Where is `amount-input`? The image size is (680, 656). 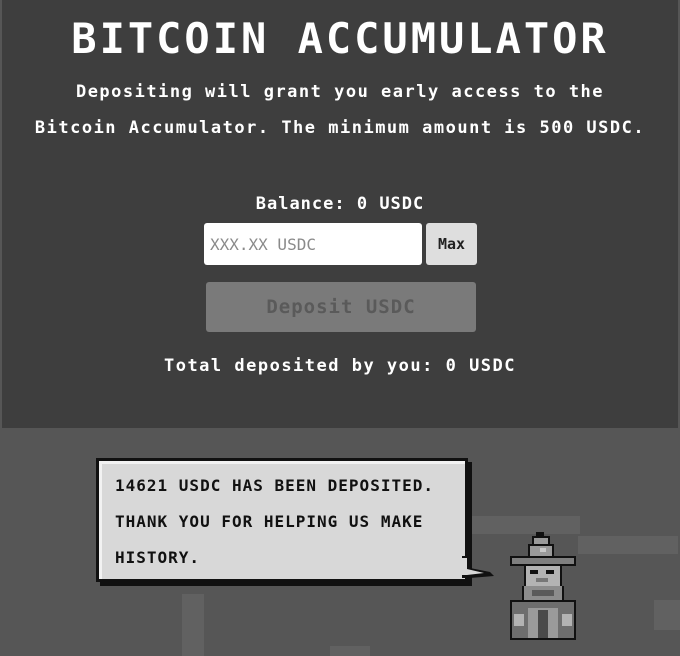 amount-input is located at coordinates (313, 244).